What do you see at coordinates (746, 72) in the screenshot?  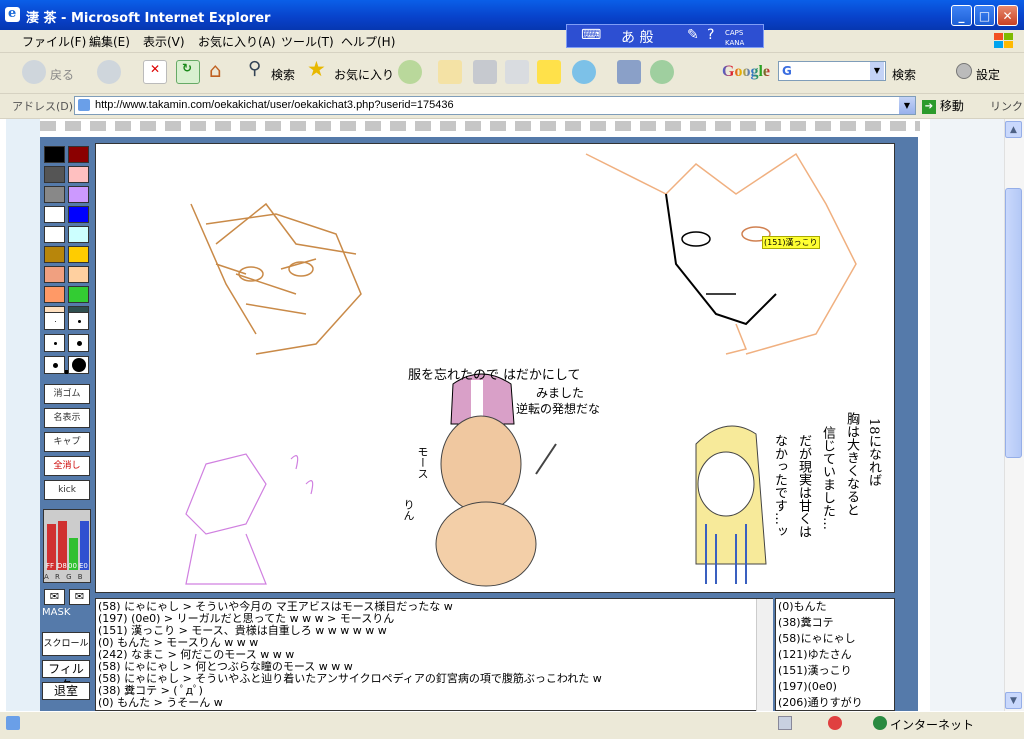 I see `google-toolbar-logo: Google` at bounding box center [746, 72].